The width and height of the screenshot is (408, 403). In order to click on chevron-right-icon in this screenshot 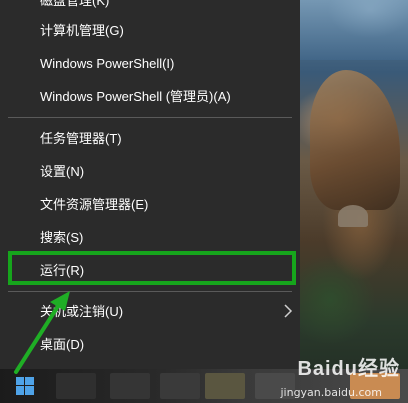, I will do `click(288, 311)`.